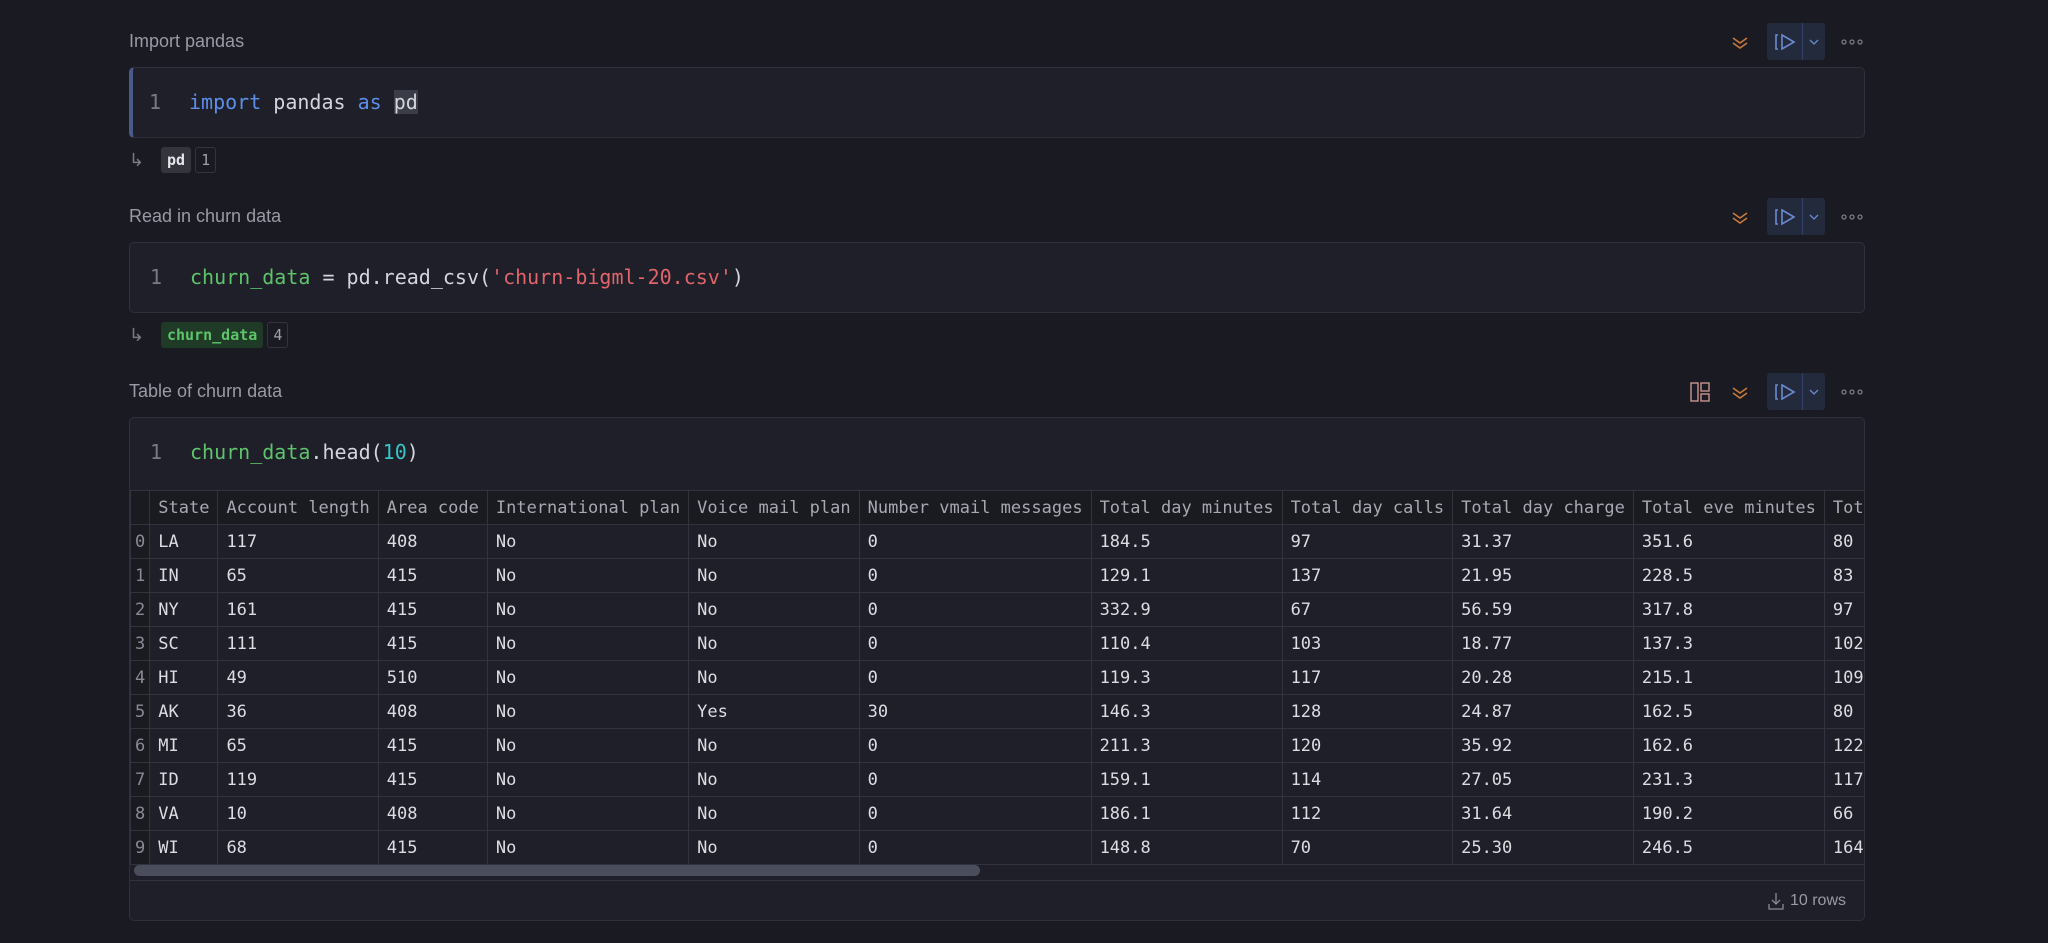 The width and height of the screenshot is (2048, 943). What do you see at coordinates (1186, 745) in the screenshot?
I see `table-cell: 211.3` at bounding box center [1186, 745].